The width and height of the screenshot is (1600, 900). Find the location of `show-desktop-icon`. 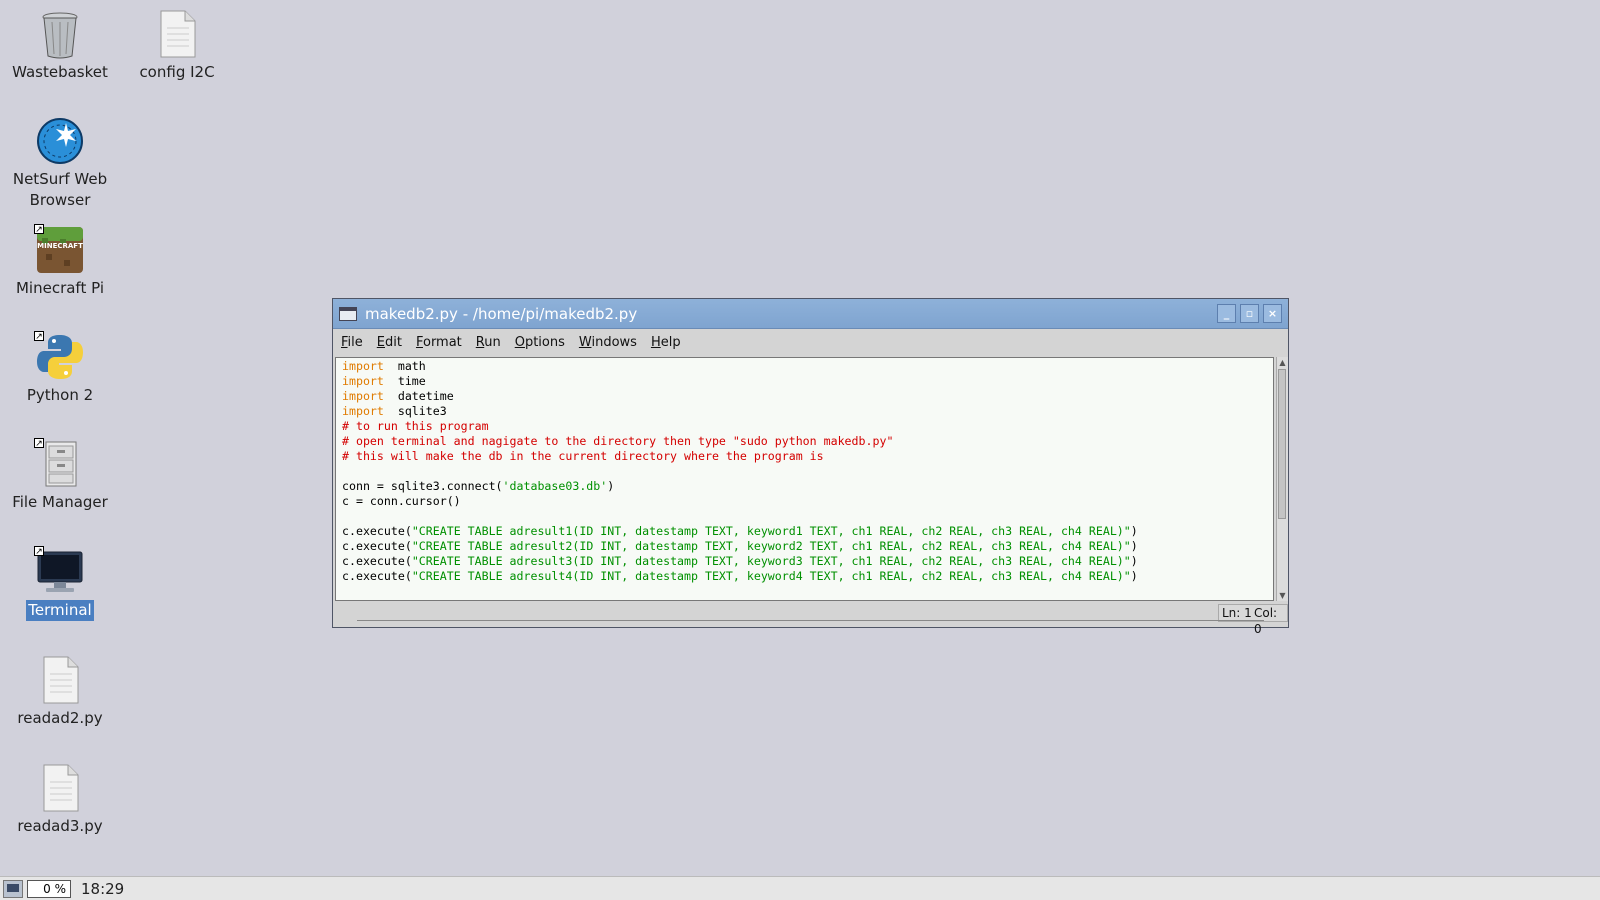

show-desktop-icon is located at coordinates (13, 888).